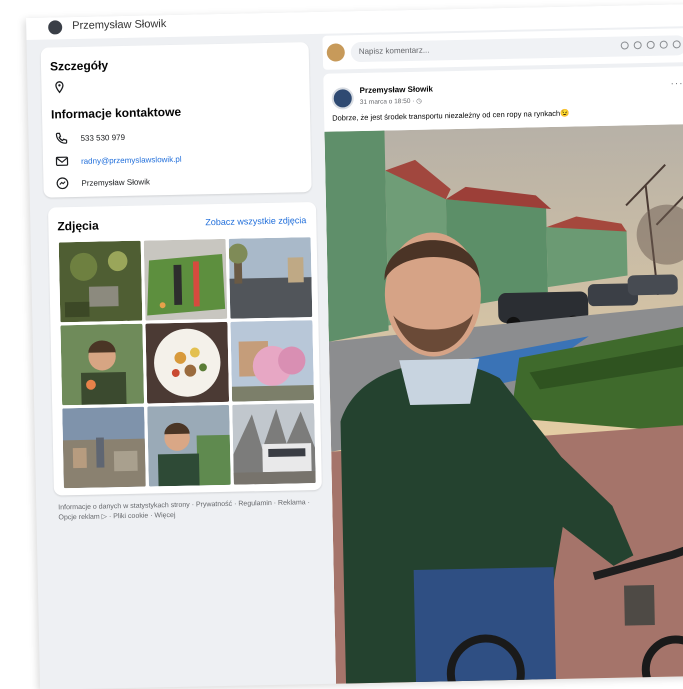 Image resolution: width=683 pixels, height=689 pixels. I want to click on photo-thumb-selfie-park, so click(102, 364).